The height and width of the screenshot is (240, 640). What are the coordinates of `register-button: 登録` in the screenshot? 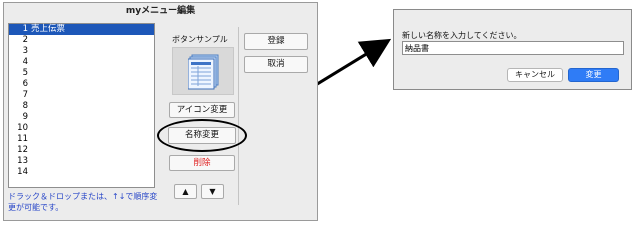 It's located at (276, 41).